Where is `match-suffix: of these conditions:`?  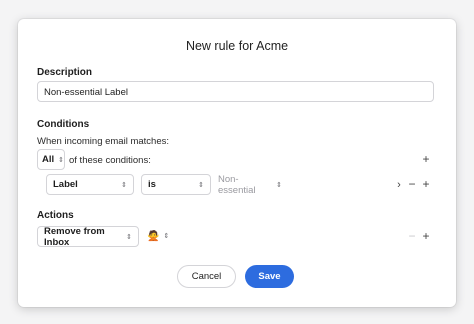
match-suffix: of these conditions: is located at coordinates (110, 160).